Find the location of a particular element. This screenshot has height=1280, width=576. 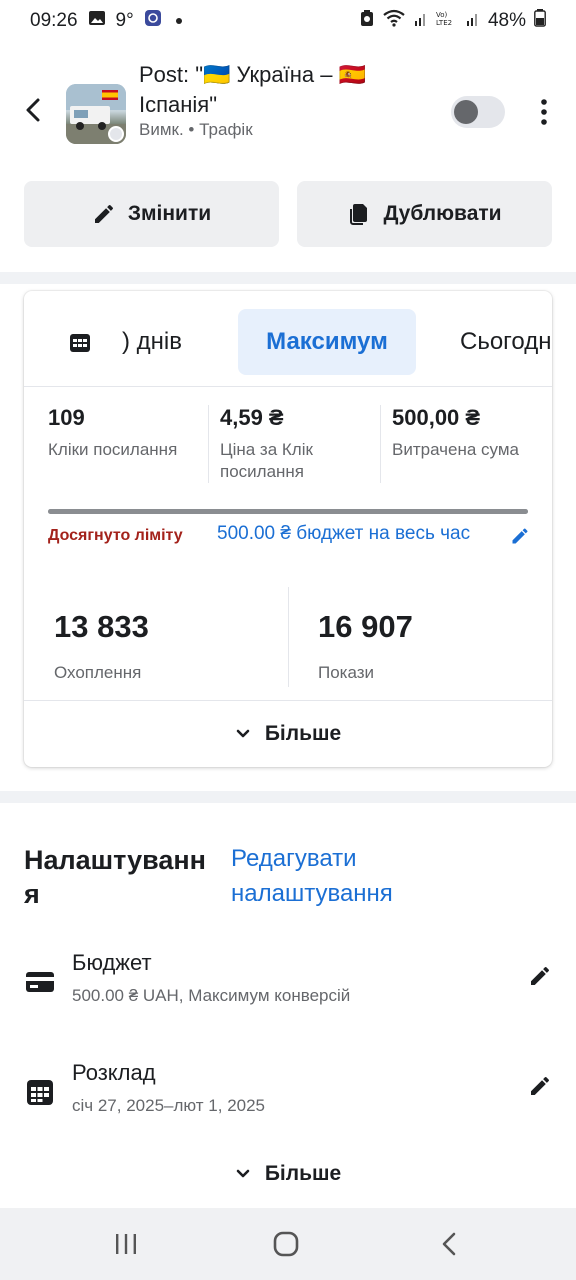

status-time: 09:26 is located at coordinates (54, 20).